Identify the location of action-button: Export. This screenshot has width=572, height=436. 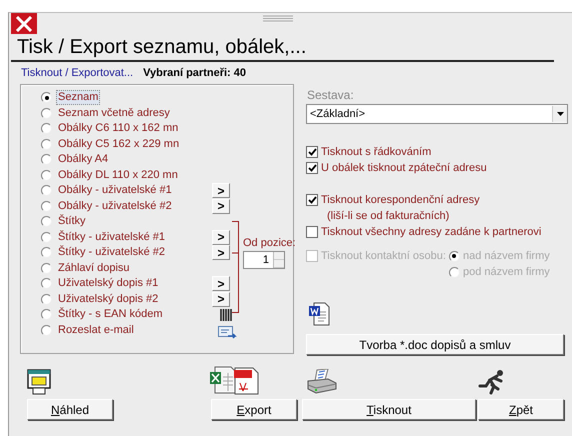
(254, 409).